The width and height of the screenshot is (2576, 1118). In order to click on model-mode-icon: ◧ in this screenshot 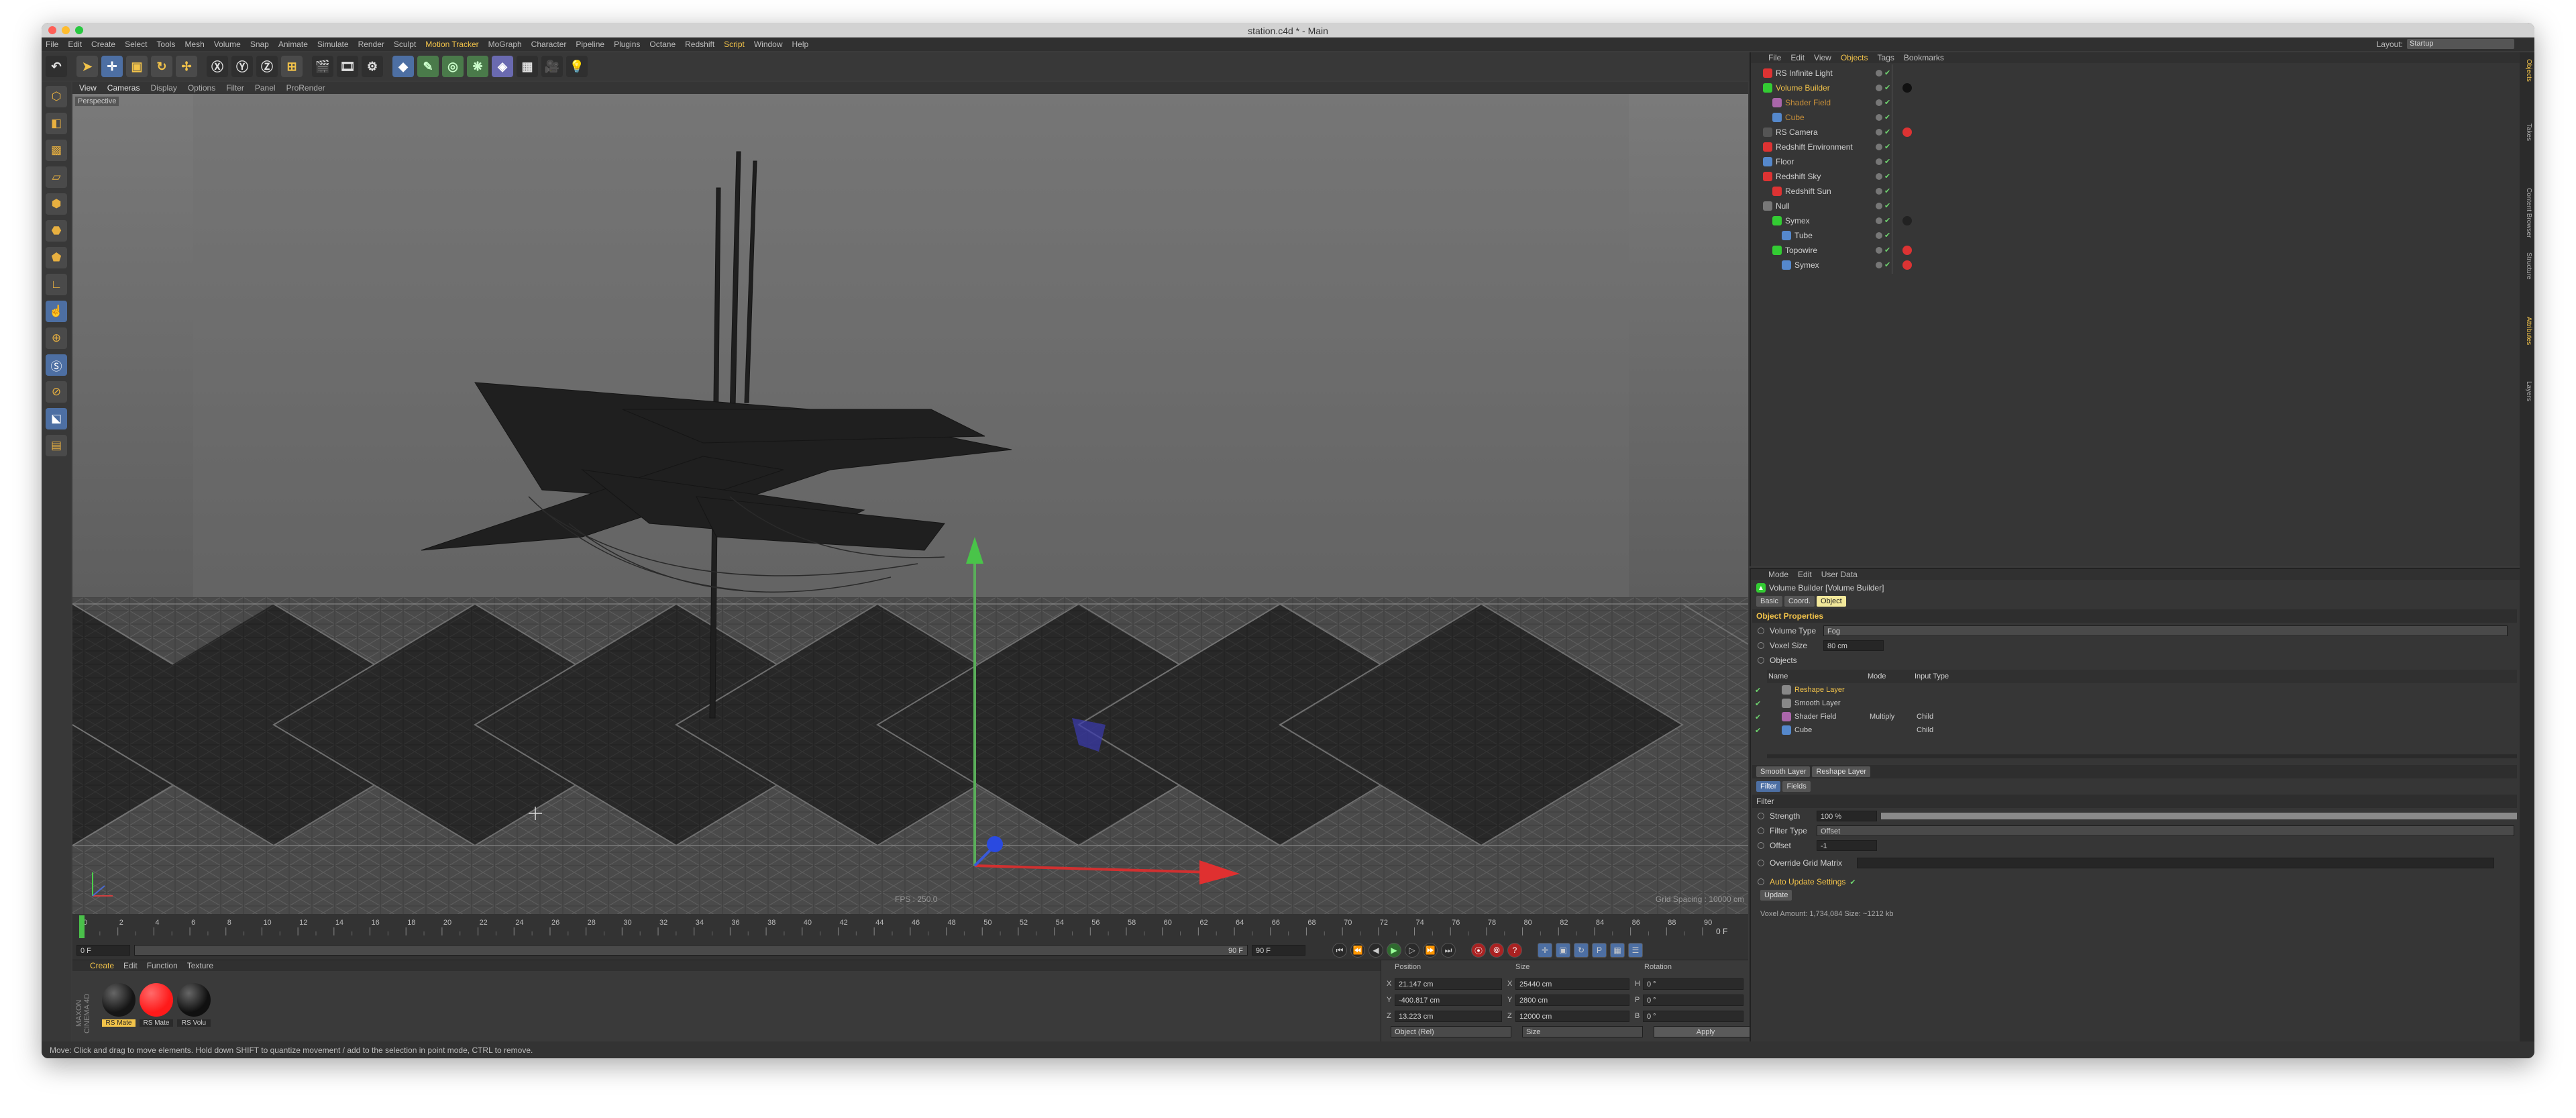, I will do `click(56, 124)`.